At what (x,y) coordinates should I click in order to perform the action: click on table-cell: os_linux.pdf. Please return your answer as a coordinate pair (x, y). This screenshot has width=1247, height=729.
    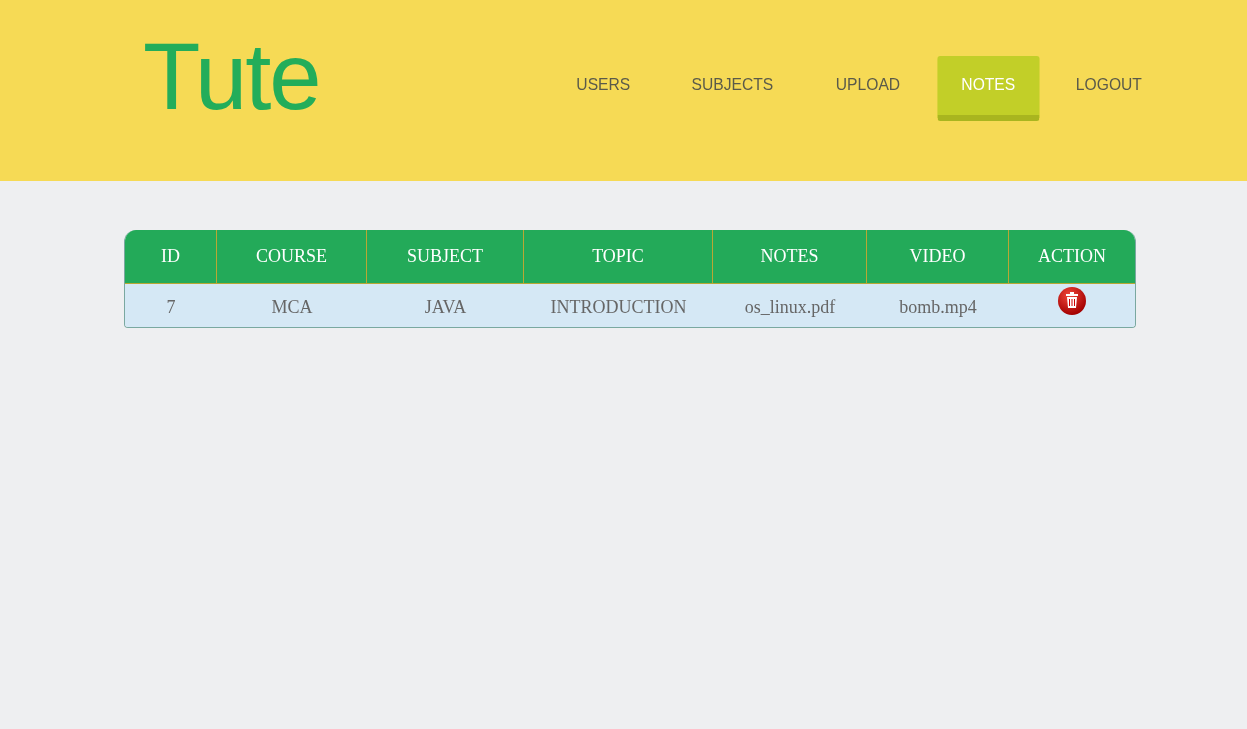
    Looking at the image, I should click on (790, 305).